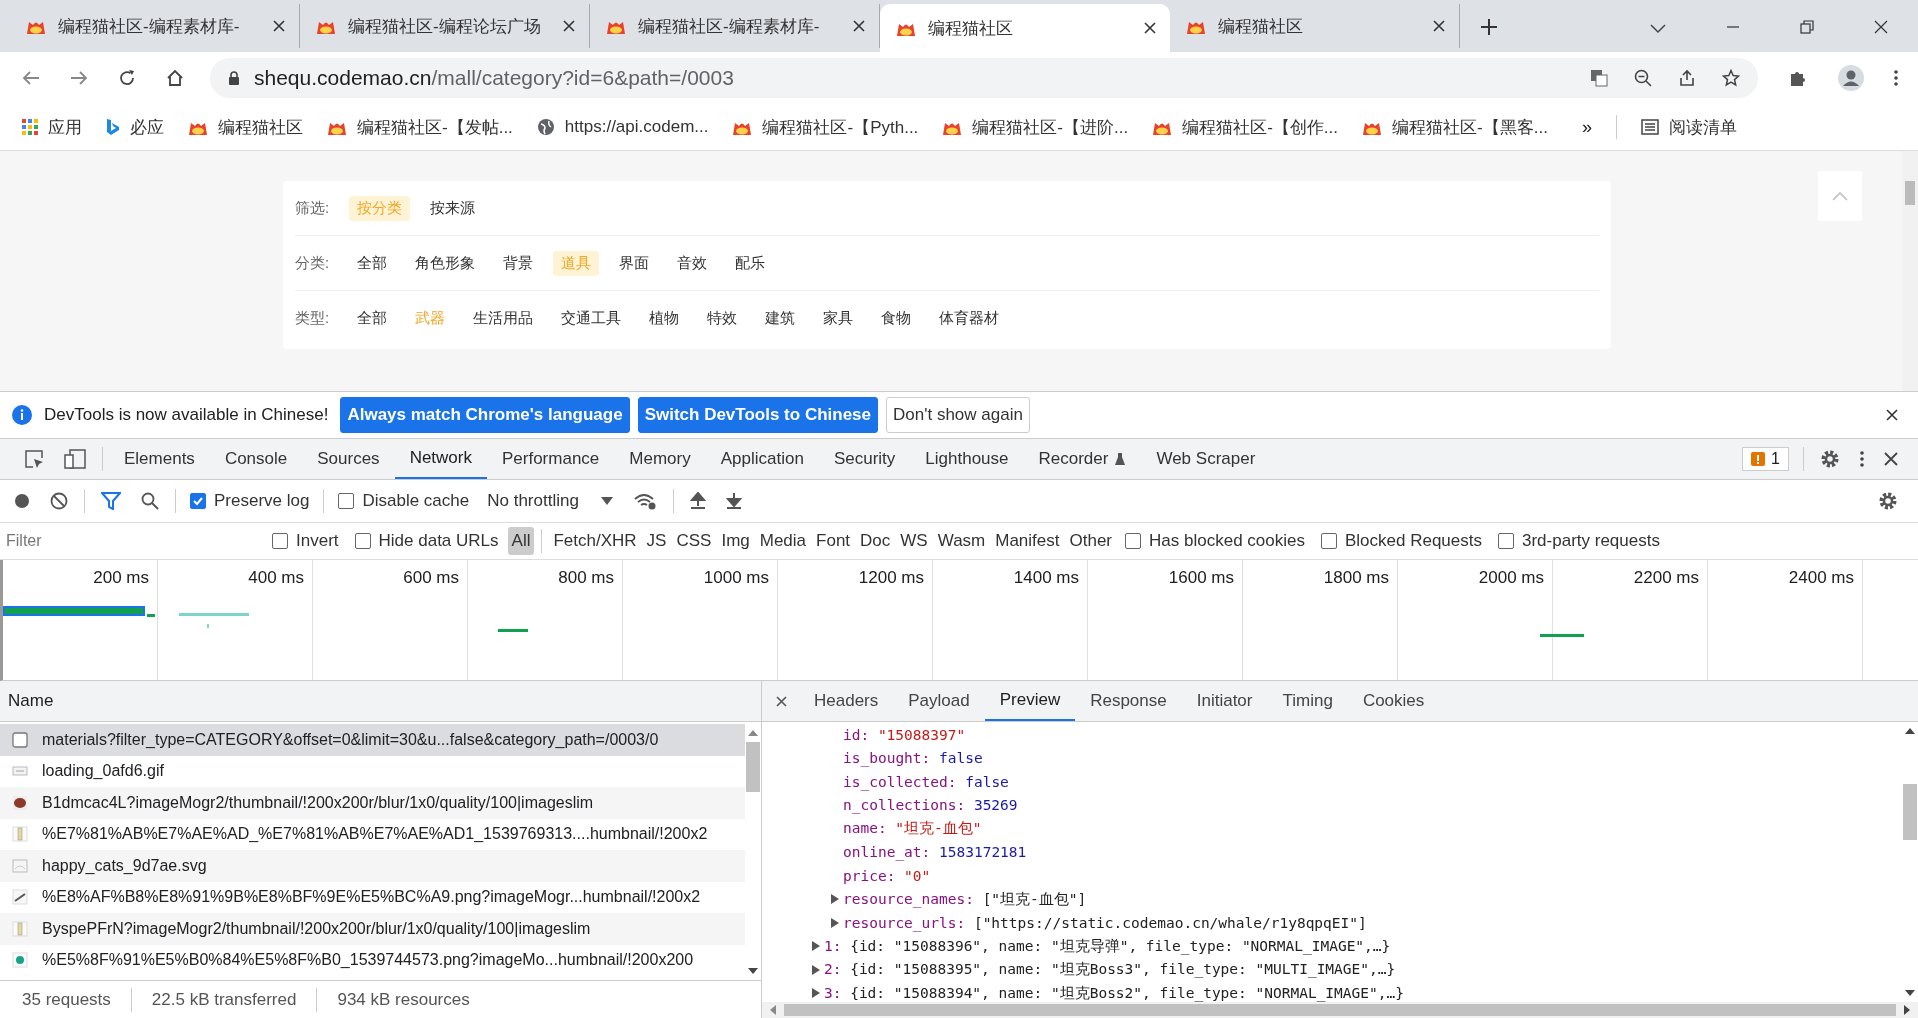  What do you see at coordinates (984, 78) in the screenshot?
I see `address-field: shequ.codemao.cn/mall/category?id=6&path=/0003` at bounding box center [984, 78].